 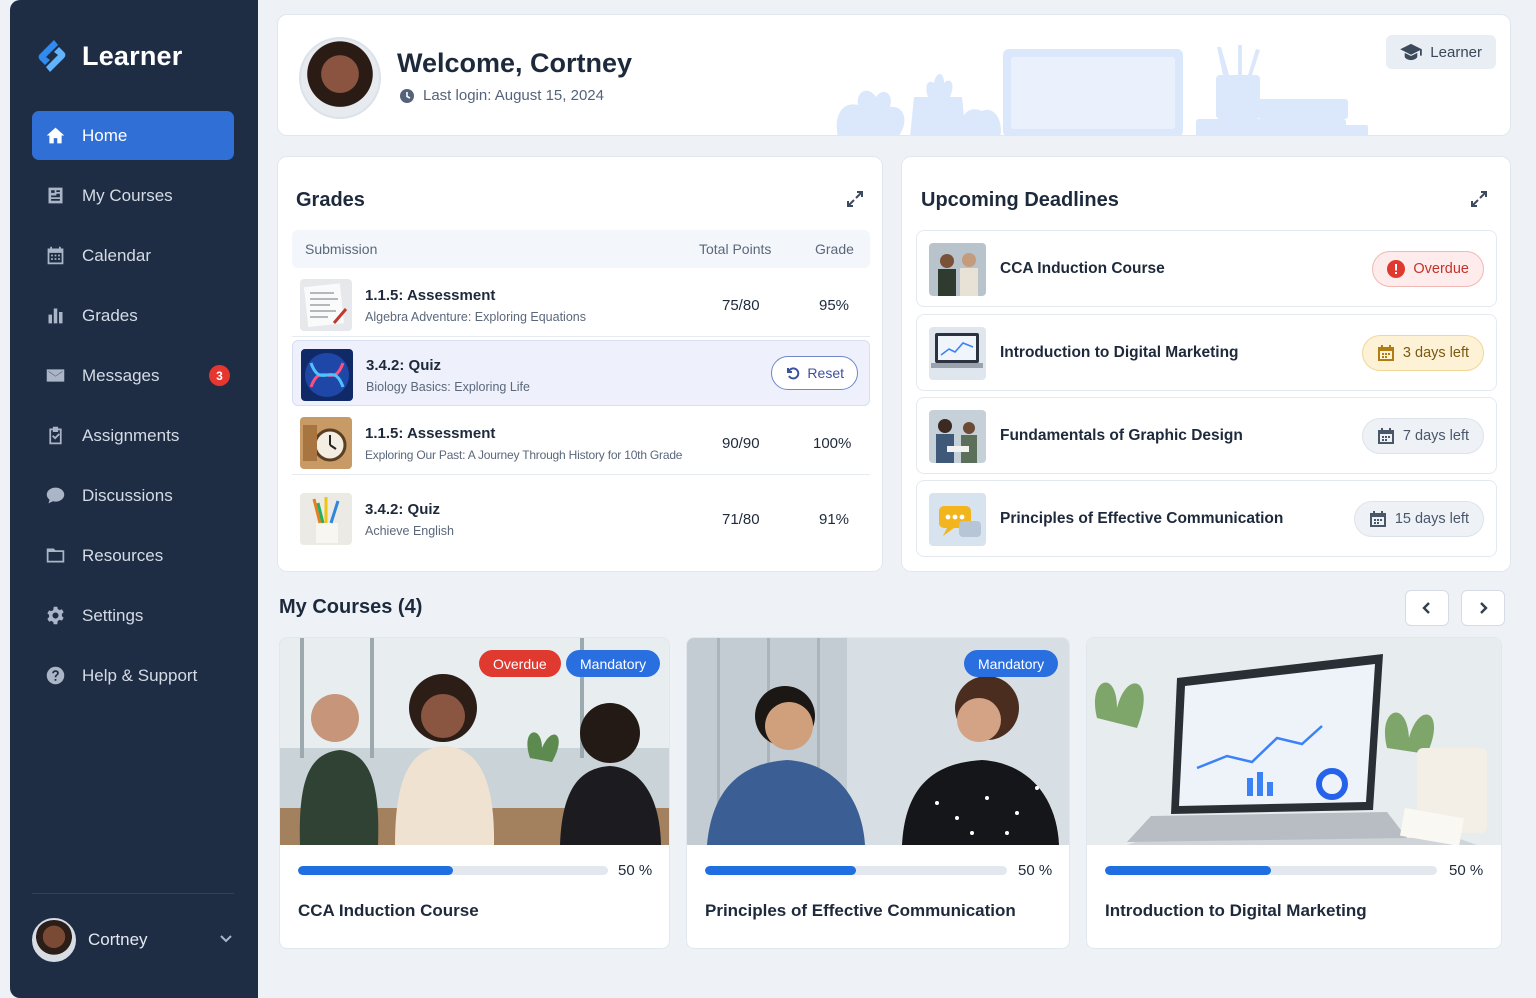 What do you see at coordinates (793, 373) in the screenshot?
I see `undo-icon` at bounding box center [793, 373].